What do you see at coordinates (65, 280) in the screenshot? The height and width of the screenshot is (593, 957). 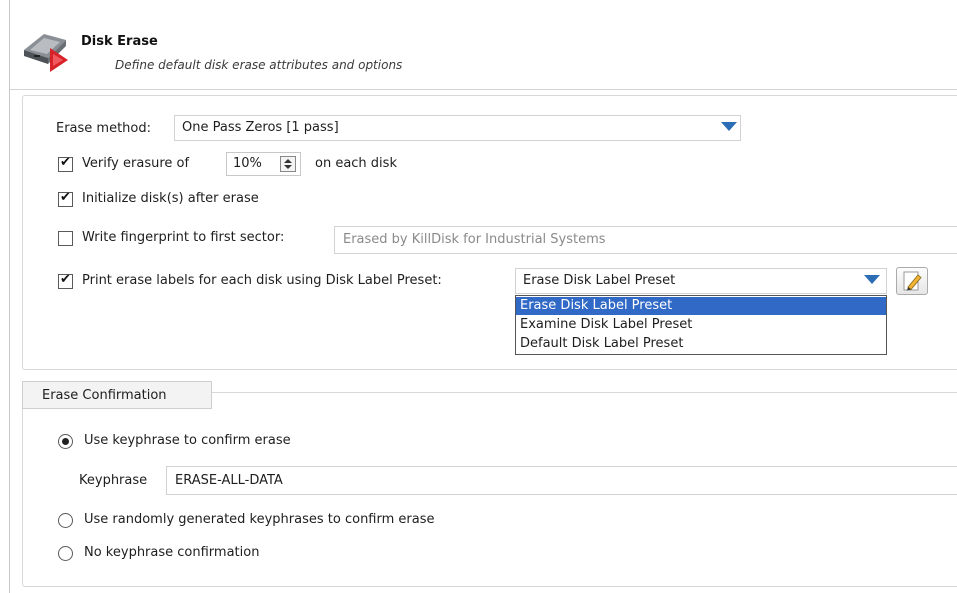 I see `print-labels-checkbox` at bounding box center [65, 280].